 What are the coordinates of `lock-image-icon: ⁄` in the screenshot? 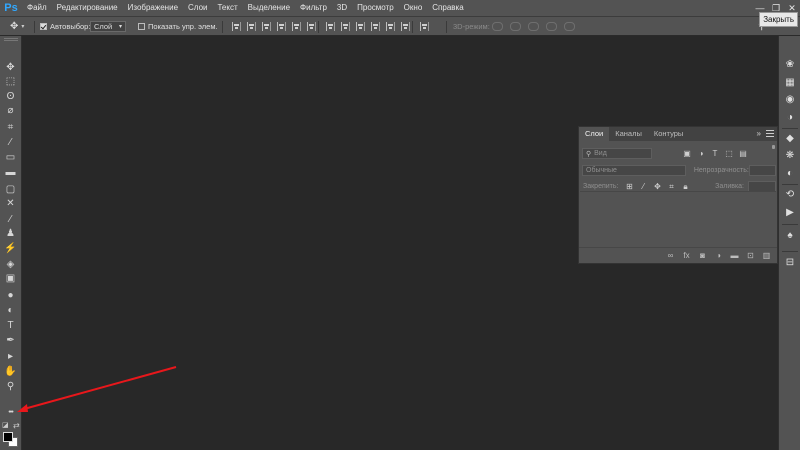 It's located at (643, 186).